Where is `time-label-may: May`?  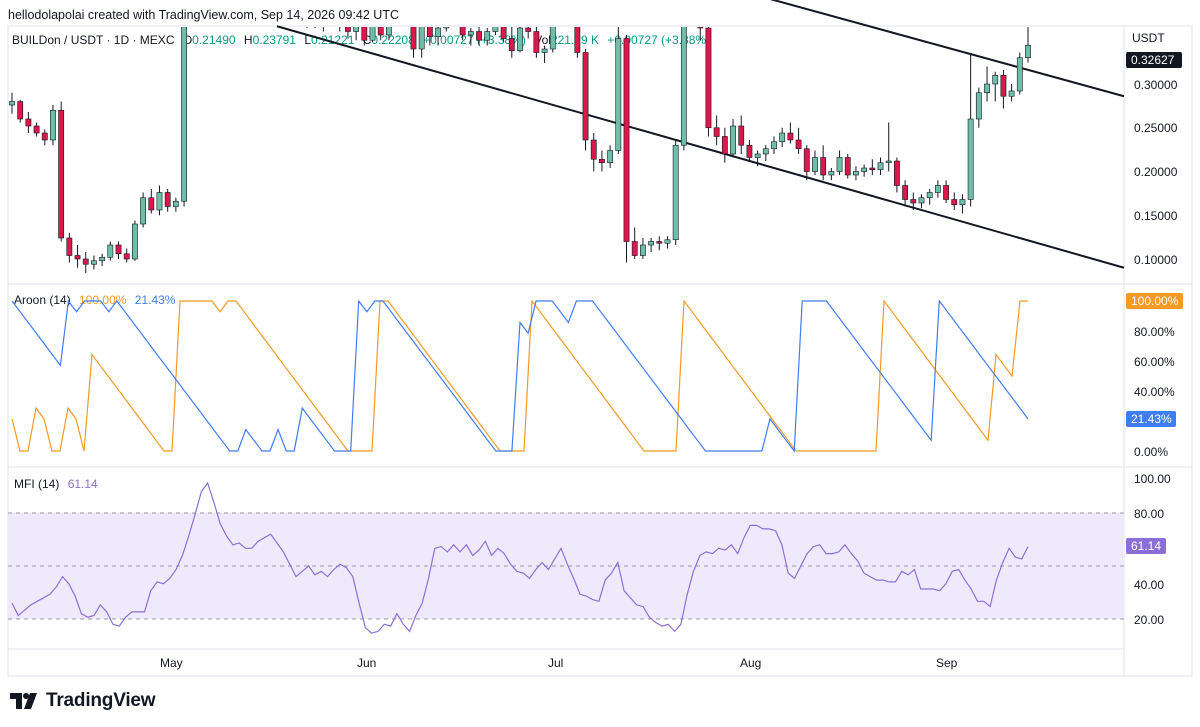
time-label-may: May is located at coordinates (171, 663).